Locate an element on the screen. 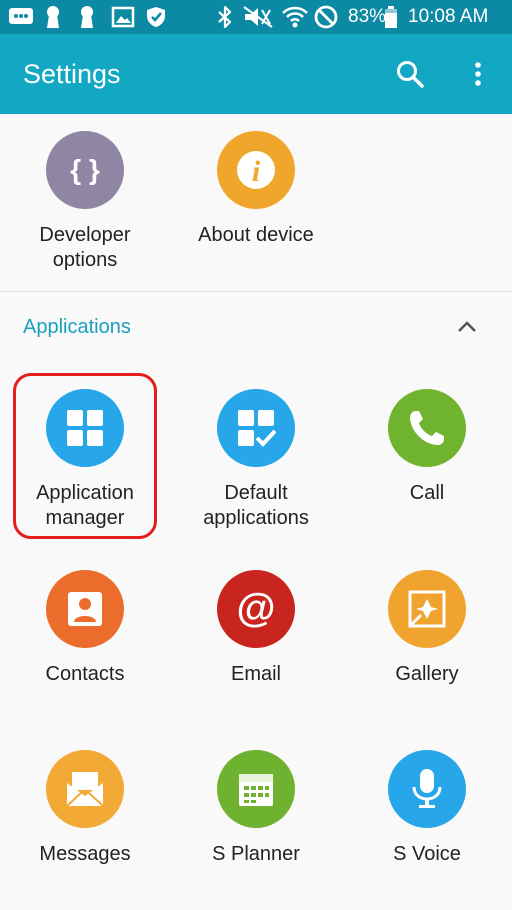  messages-icon is located at coordinates (85, 789).